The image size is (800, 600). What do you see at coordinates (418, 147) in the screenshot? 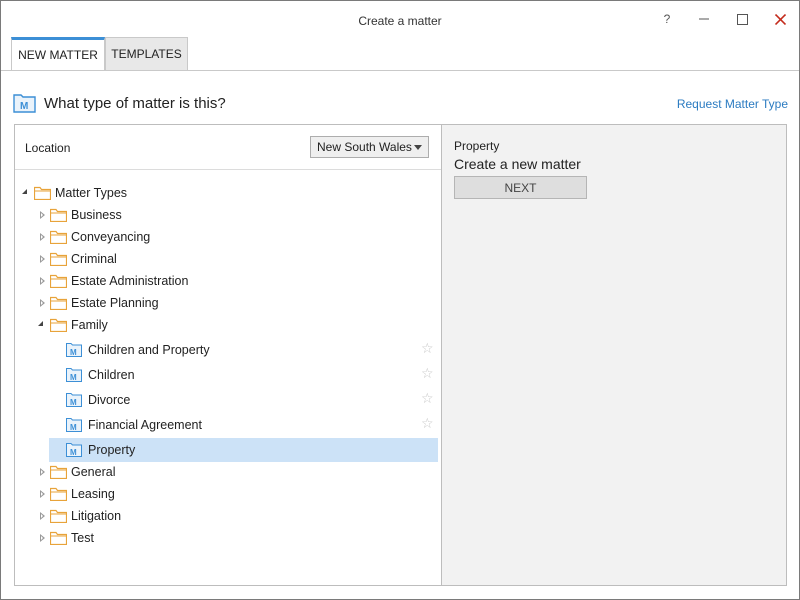
I see `chevron-down-icon` at bounding box center [418, 147].